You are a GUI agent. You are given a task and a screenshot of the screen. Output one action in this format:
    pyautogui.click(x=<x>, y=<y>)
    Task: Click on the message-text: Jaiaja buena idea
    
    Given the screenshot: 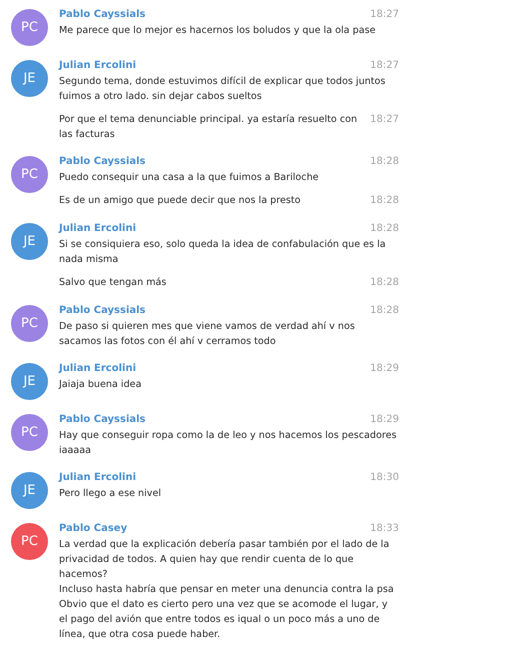 What is the action you would take?
    pyautogui.click(x=100, y=385)
    